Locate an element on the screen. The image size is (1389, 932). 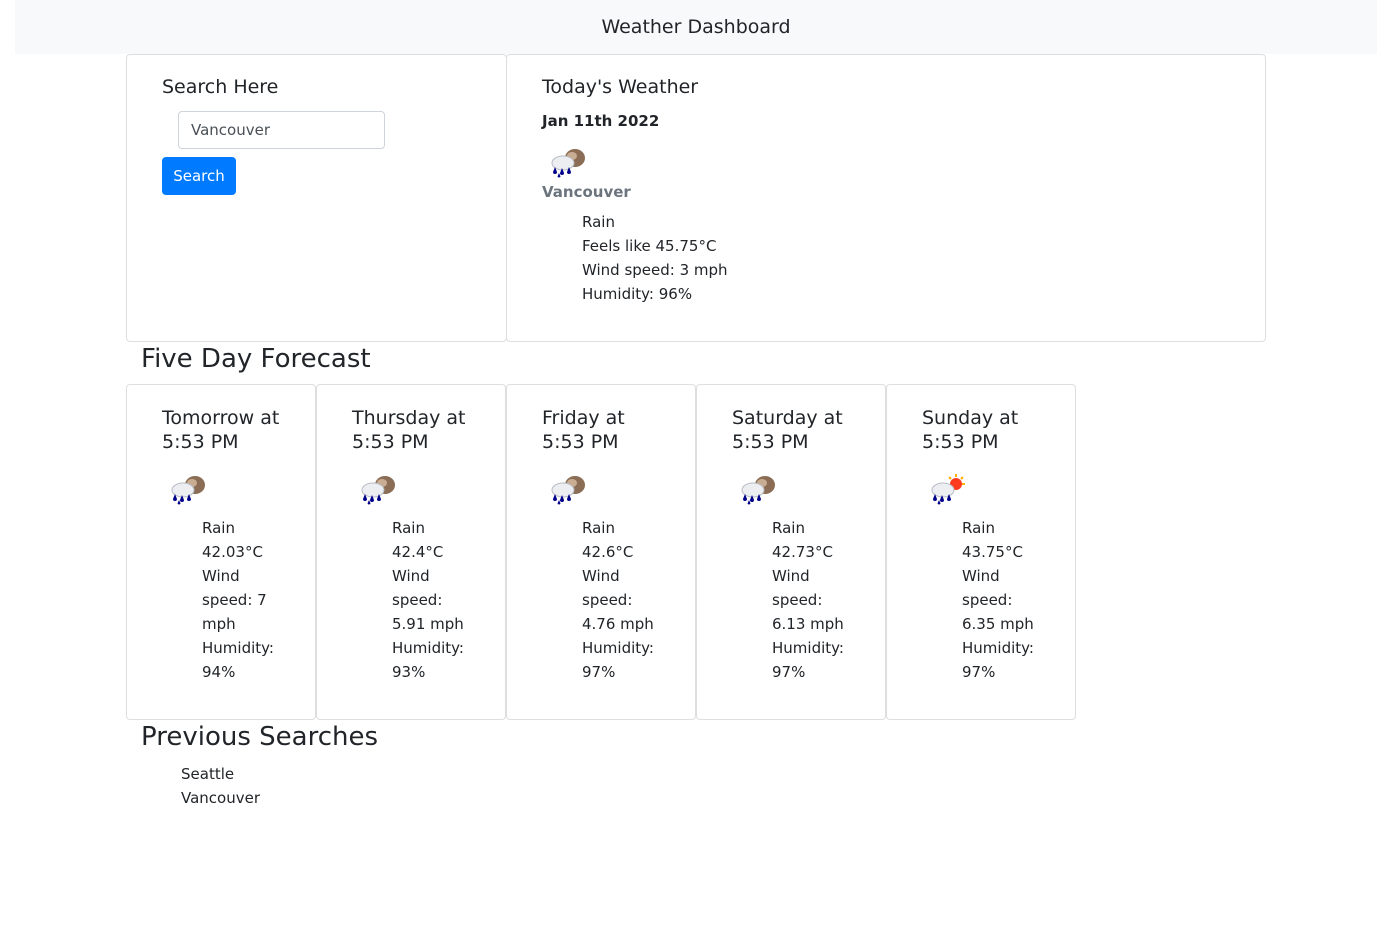
search-input is located at coordinates (281, 130).